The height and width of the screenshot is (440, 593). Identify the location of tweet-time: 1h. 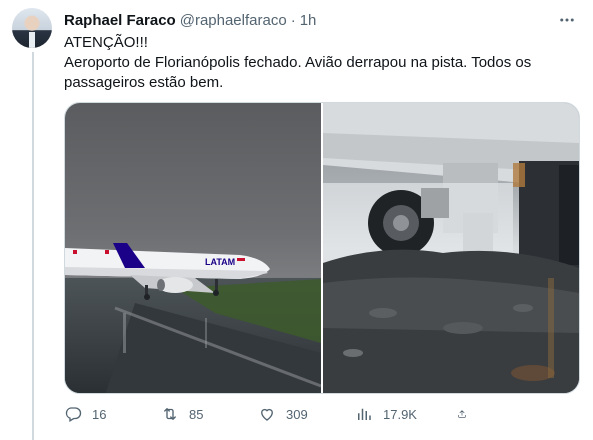
(308, 20).